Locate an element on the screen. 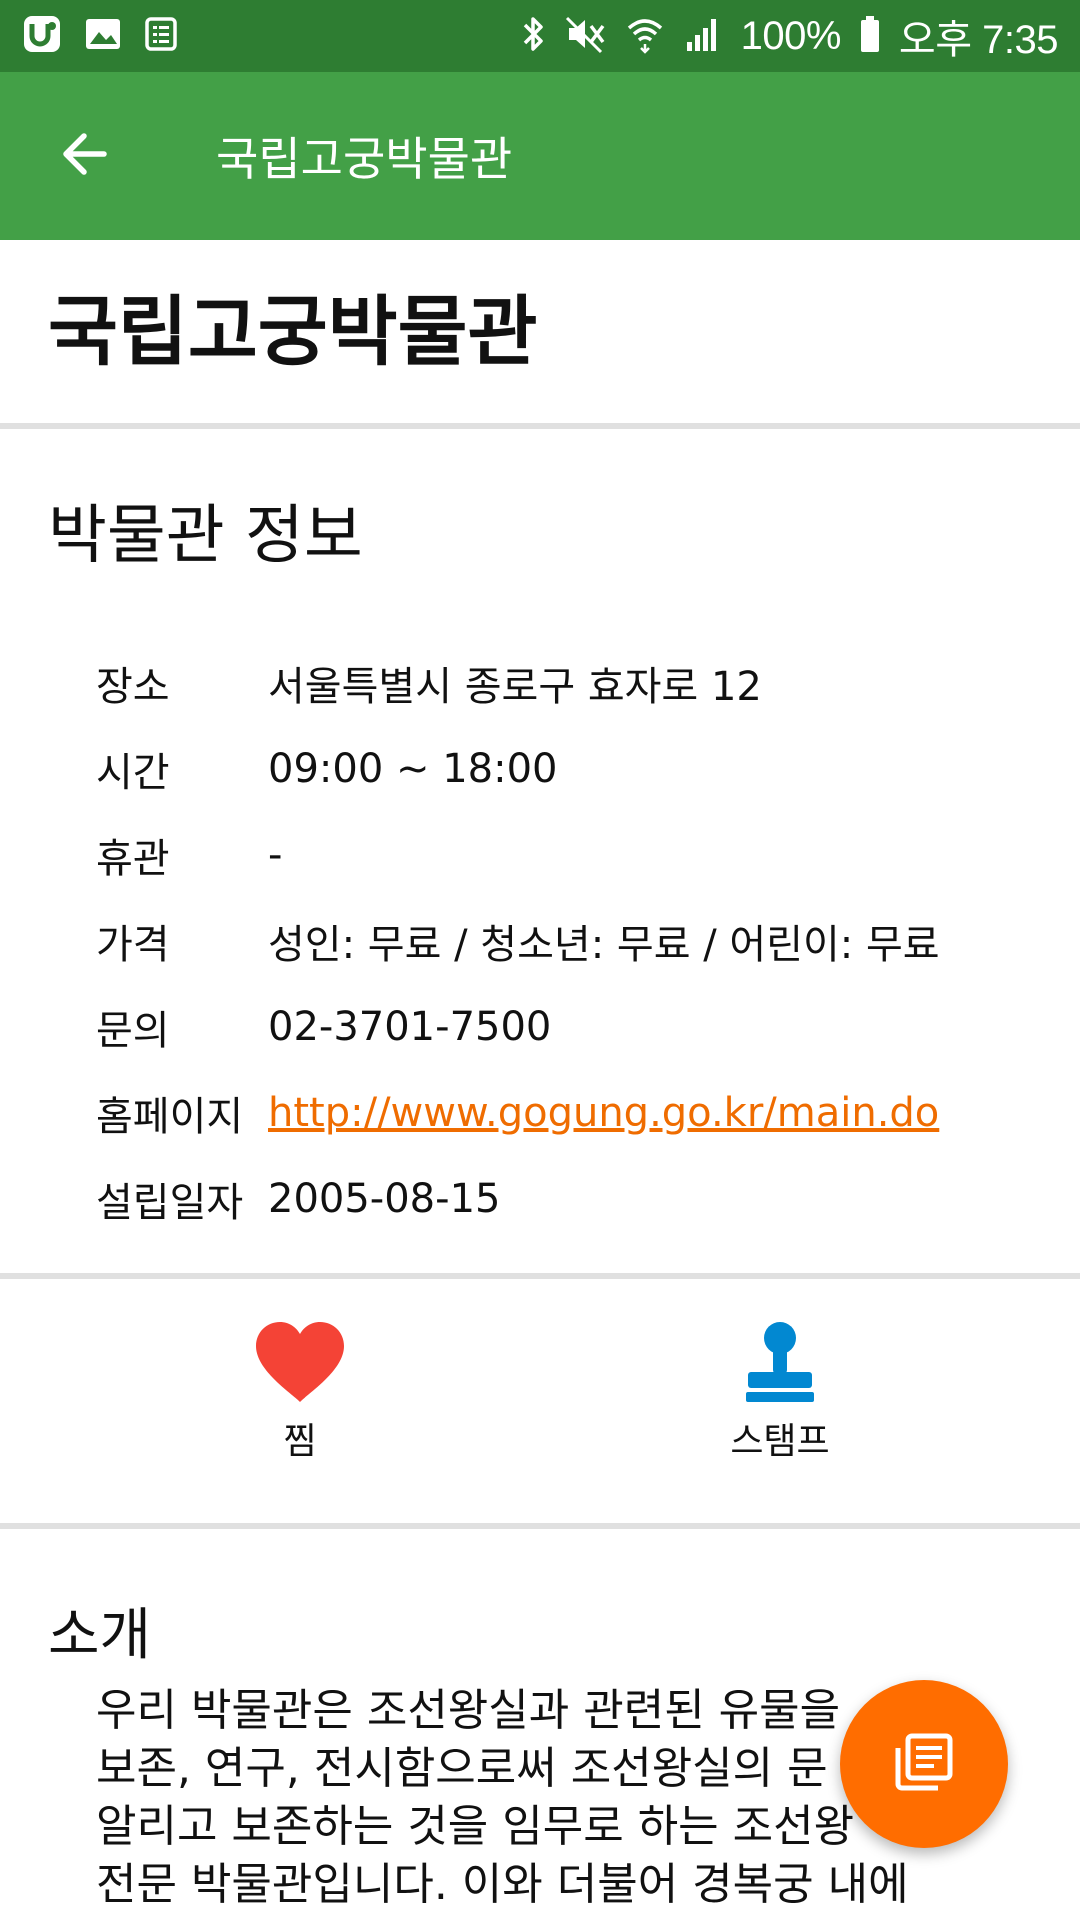 This screenshot has width=1080, height=1920. museum-name: 국립고궁박물관 is located at coordinates (293, 331).